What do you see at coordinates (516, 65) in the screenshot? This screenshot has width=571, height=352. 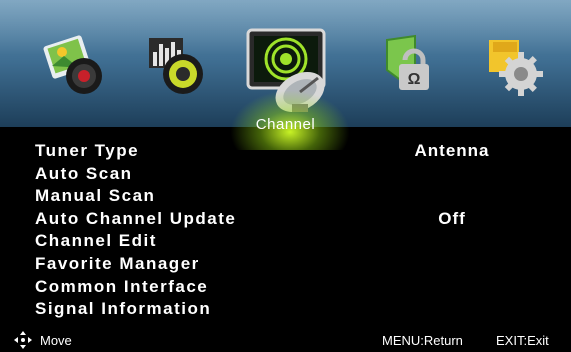 I see `setup-icon` at bounding box center [516, 65].